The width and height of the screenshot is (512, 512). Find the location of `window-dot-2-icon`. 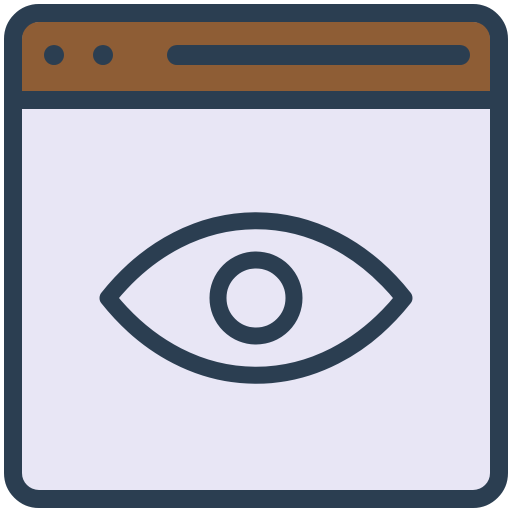

window-dot-2-icon is located at coordinates (103, 55).